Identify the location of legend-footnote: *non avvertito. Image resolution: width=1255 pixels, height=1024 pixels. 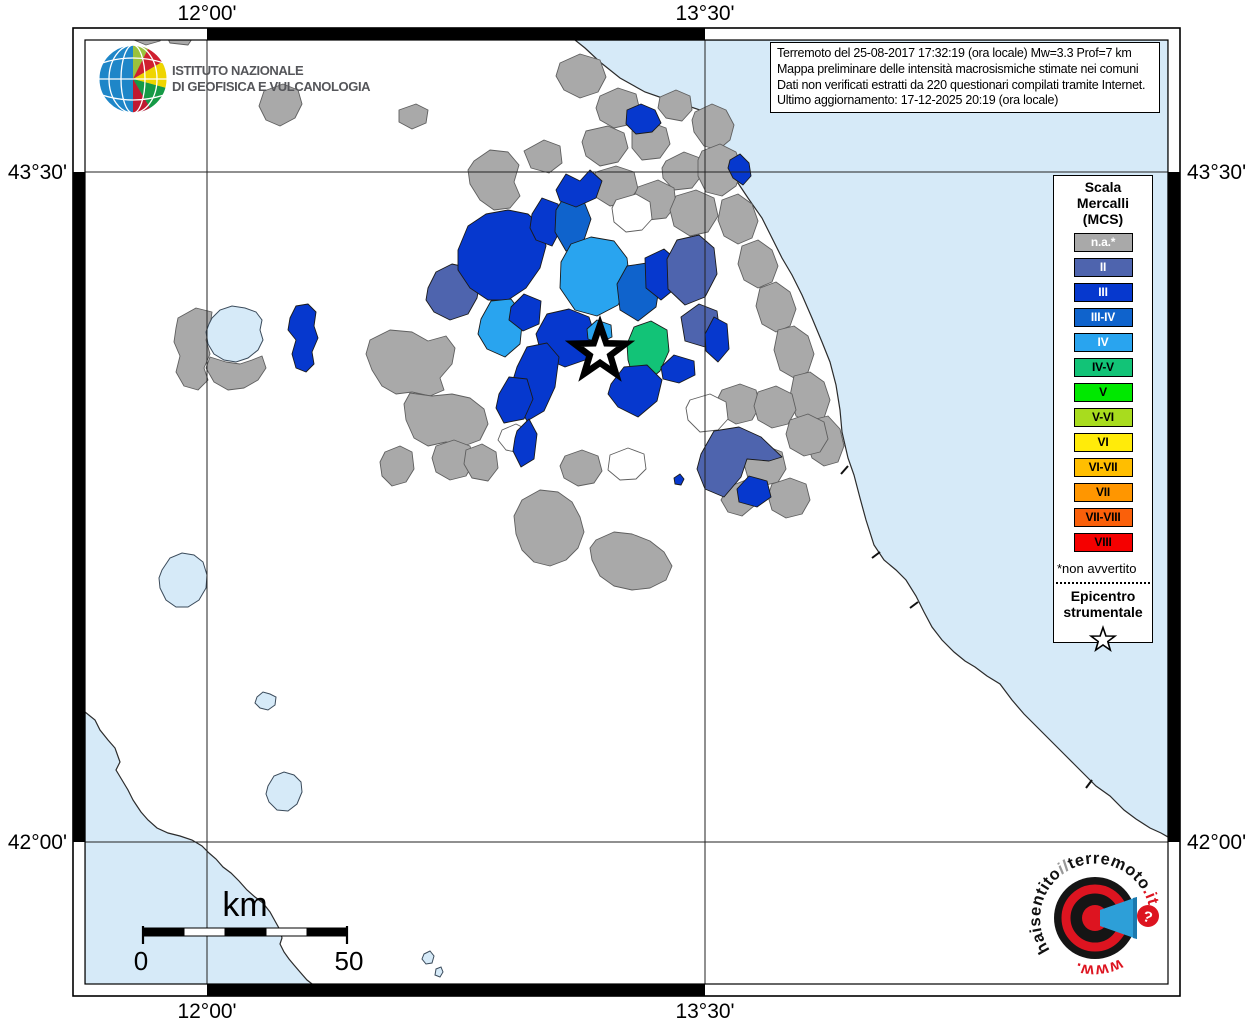
(1097, 568).